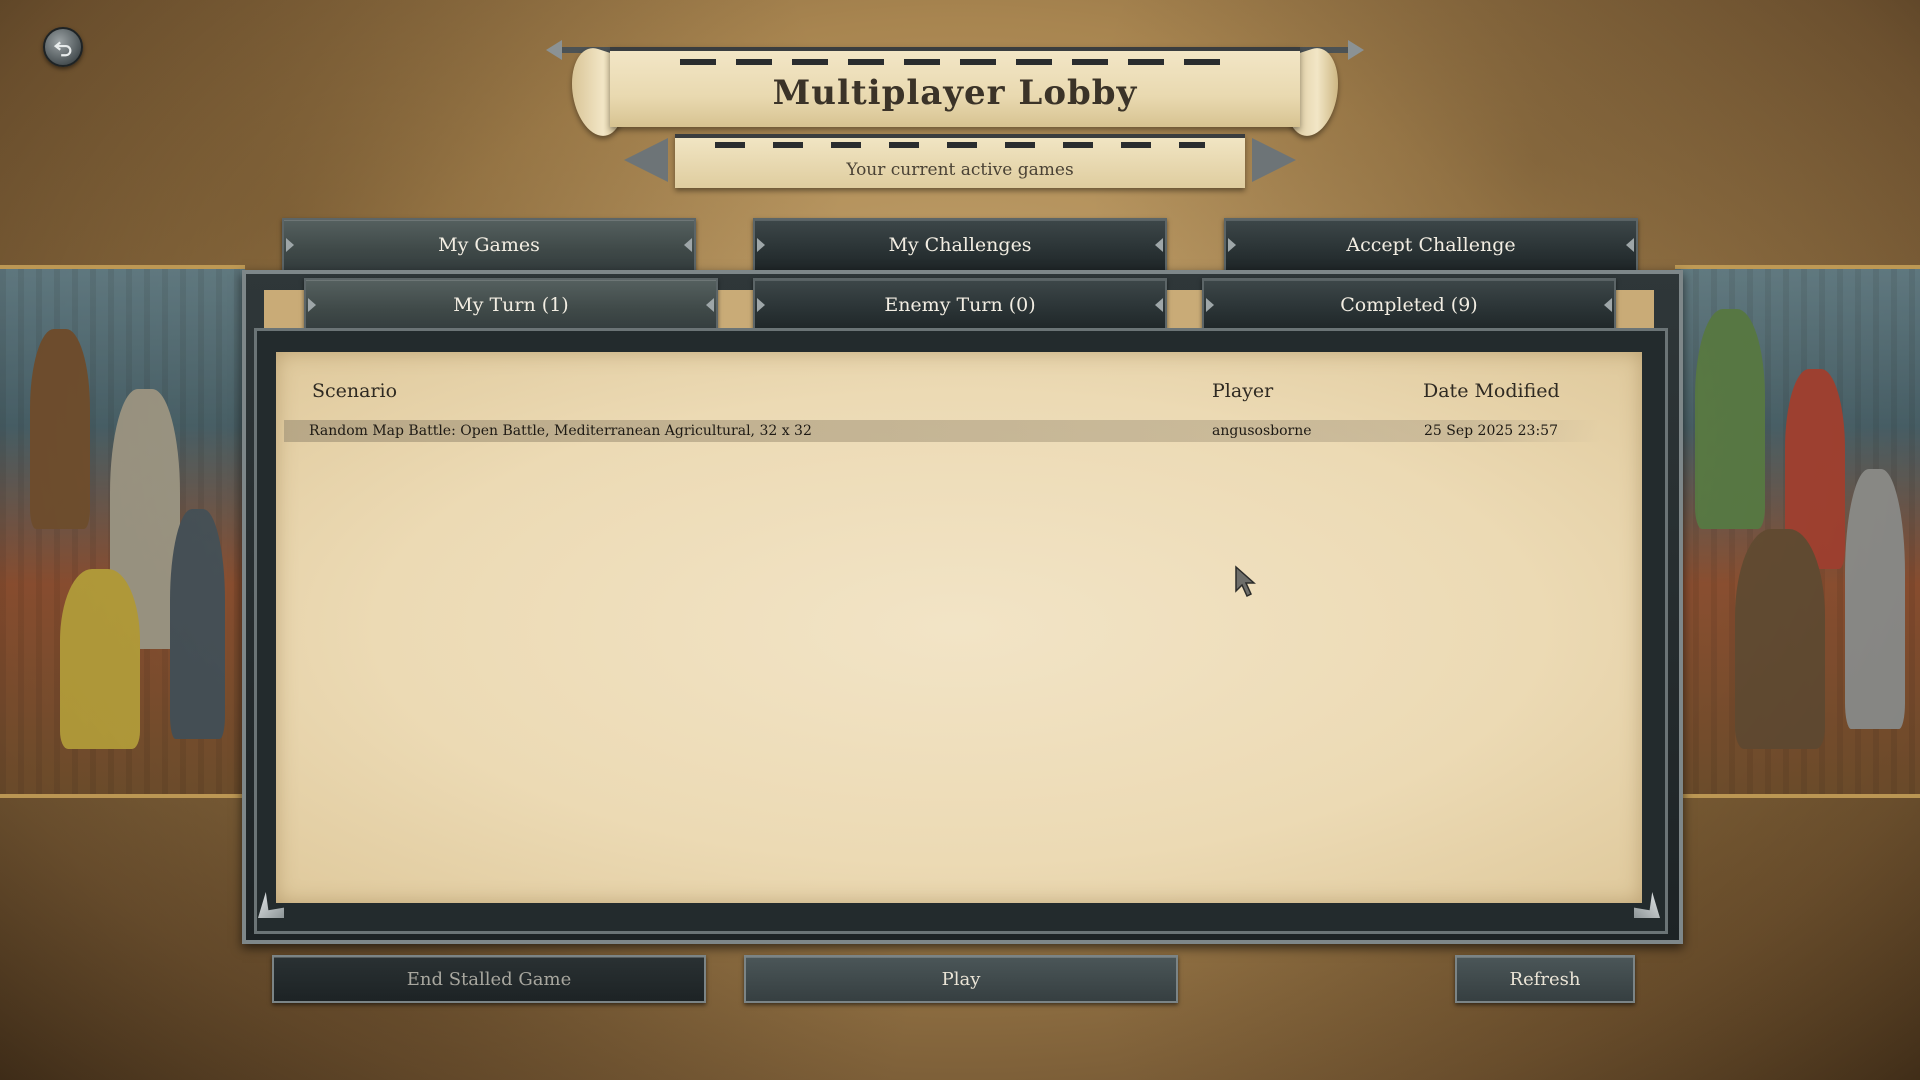 The image size is (1920, 1080). What do you see at coordinates (1797, 531) in the screenshot?
I see `tapestry-right` at bounding box center [1797, 531].